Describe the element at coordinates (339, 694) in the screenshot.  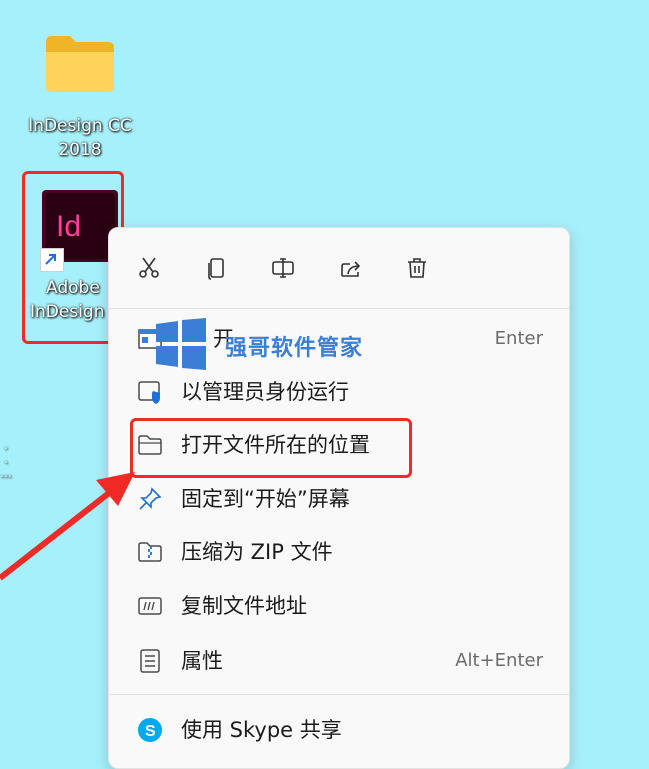
I see `menu-separator` at that location.